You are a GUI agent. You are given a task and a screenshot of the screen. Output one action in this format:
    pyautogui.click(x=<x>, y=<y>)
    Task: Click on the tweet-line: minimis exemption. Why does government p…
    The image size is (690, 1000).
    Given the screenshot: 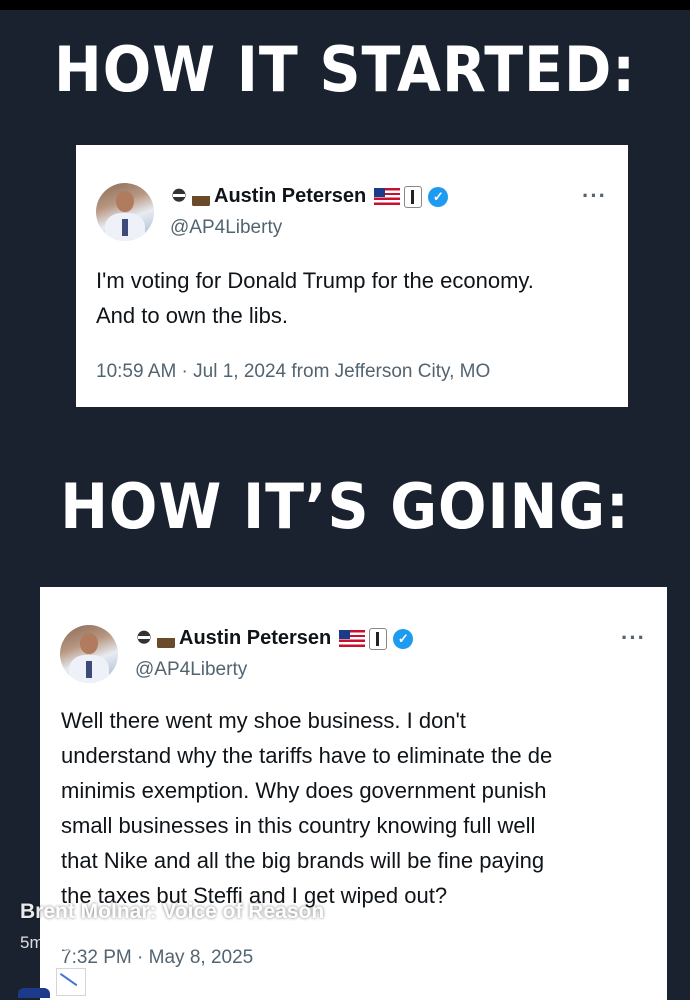 What is the action you would take?
    pyautogui.click(x=304, y=790)
    